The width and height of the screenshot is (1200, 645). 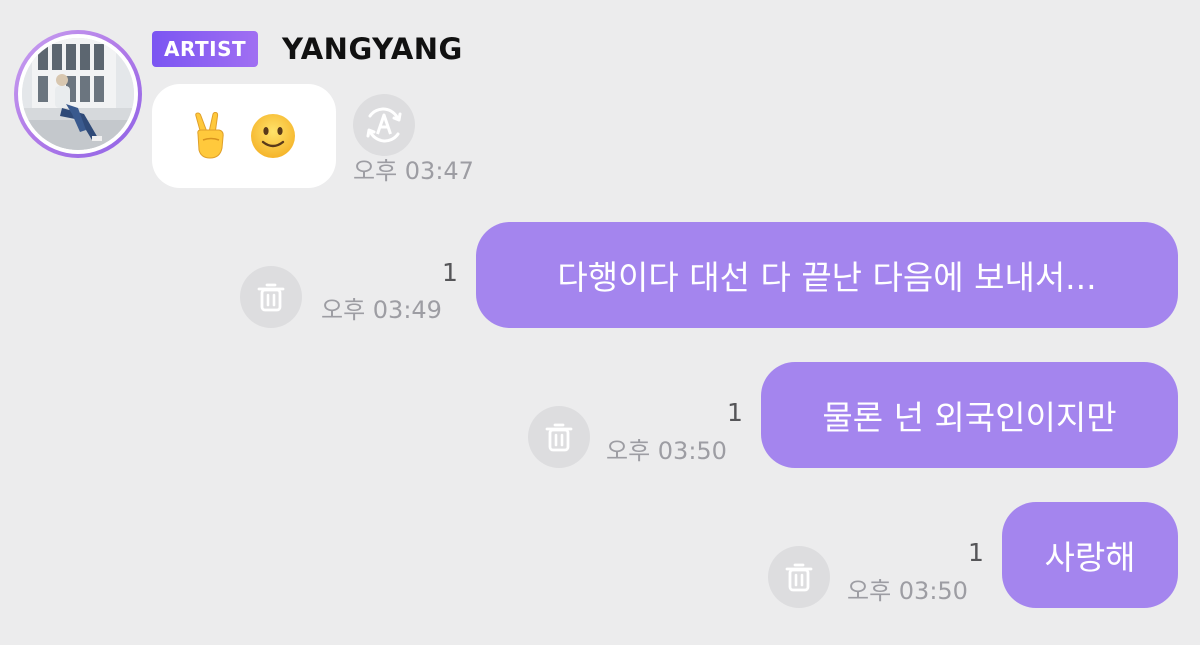 I want to click on avatar-photo, so click(x=78, y=94).